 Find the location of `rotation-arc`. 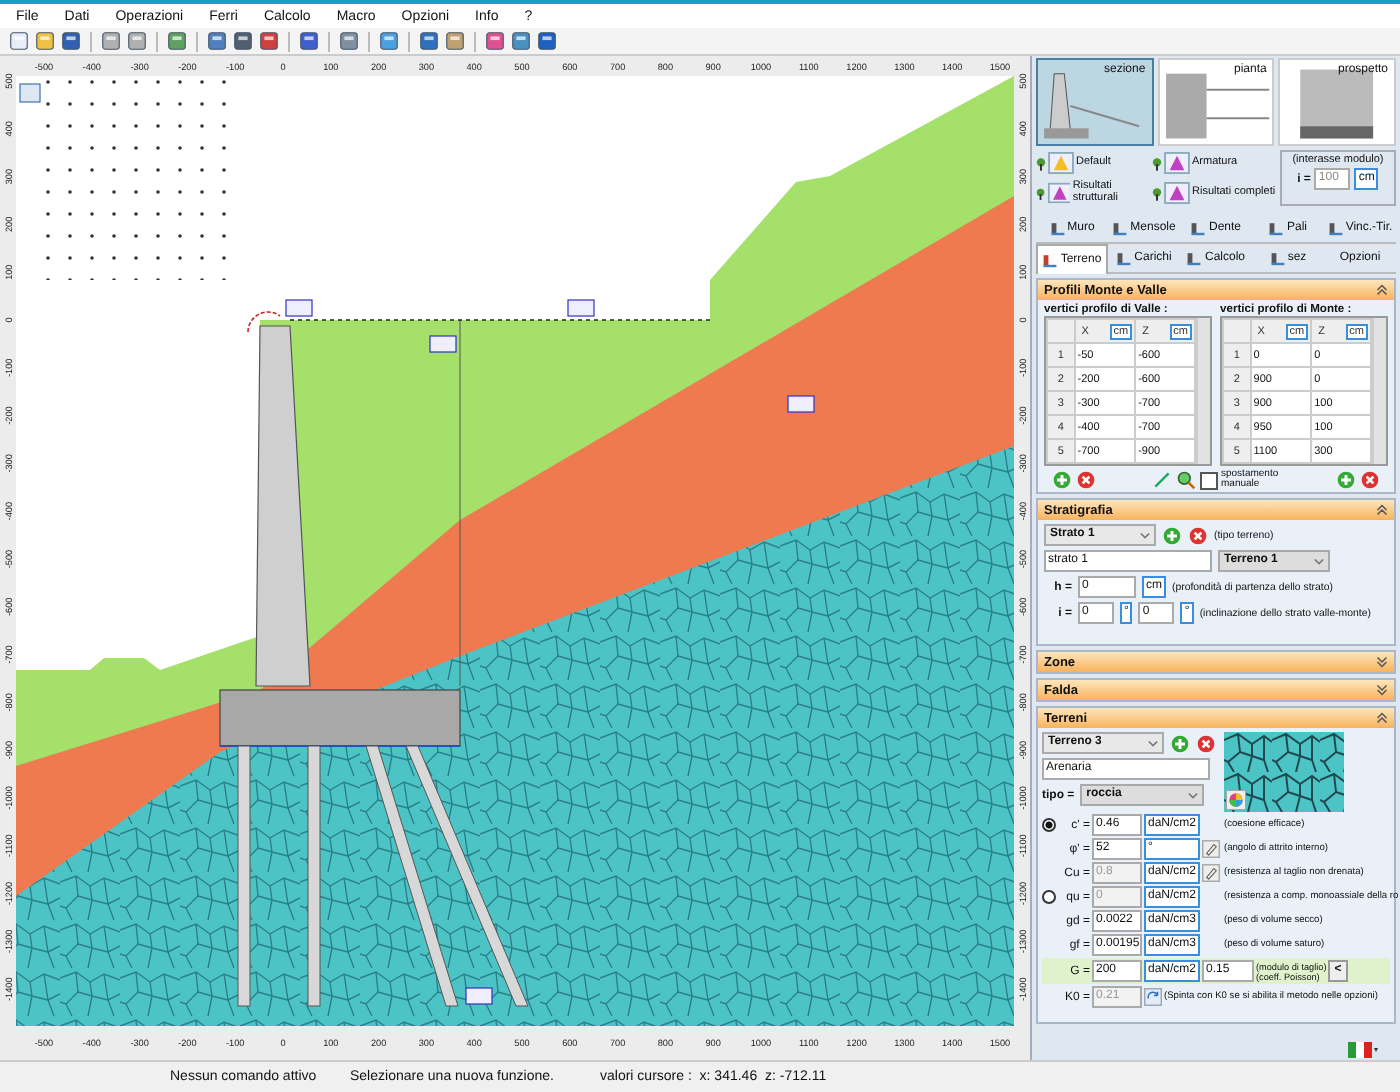

rotation-arc is located at coordinates (264, 322).